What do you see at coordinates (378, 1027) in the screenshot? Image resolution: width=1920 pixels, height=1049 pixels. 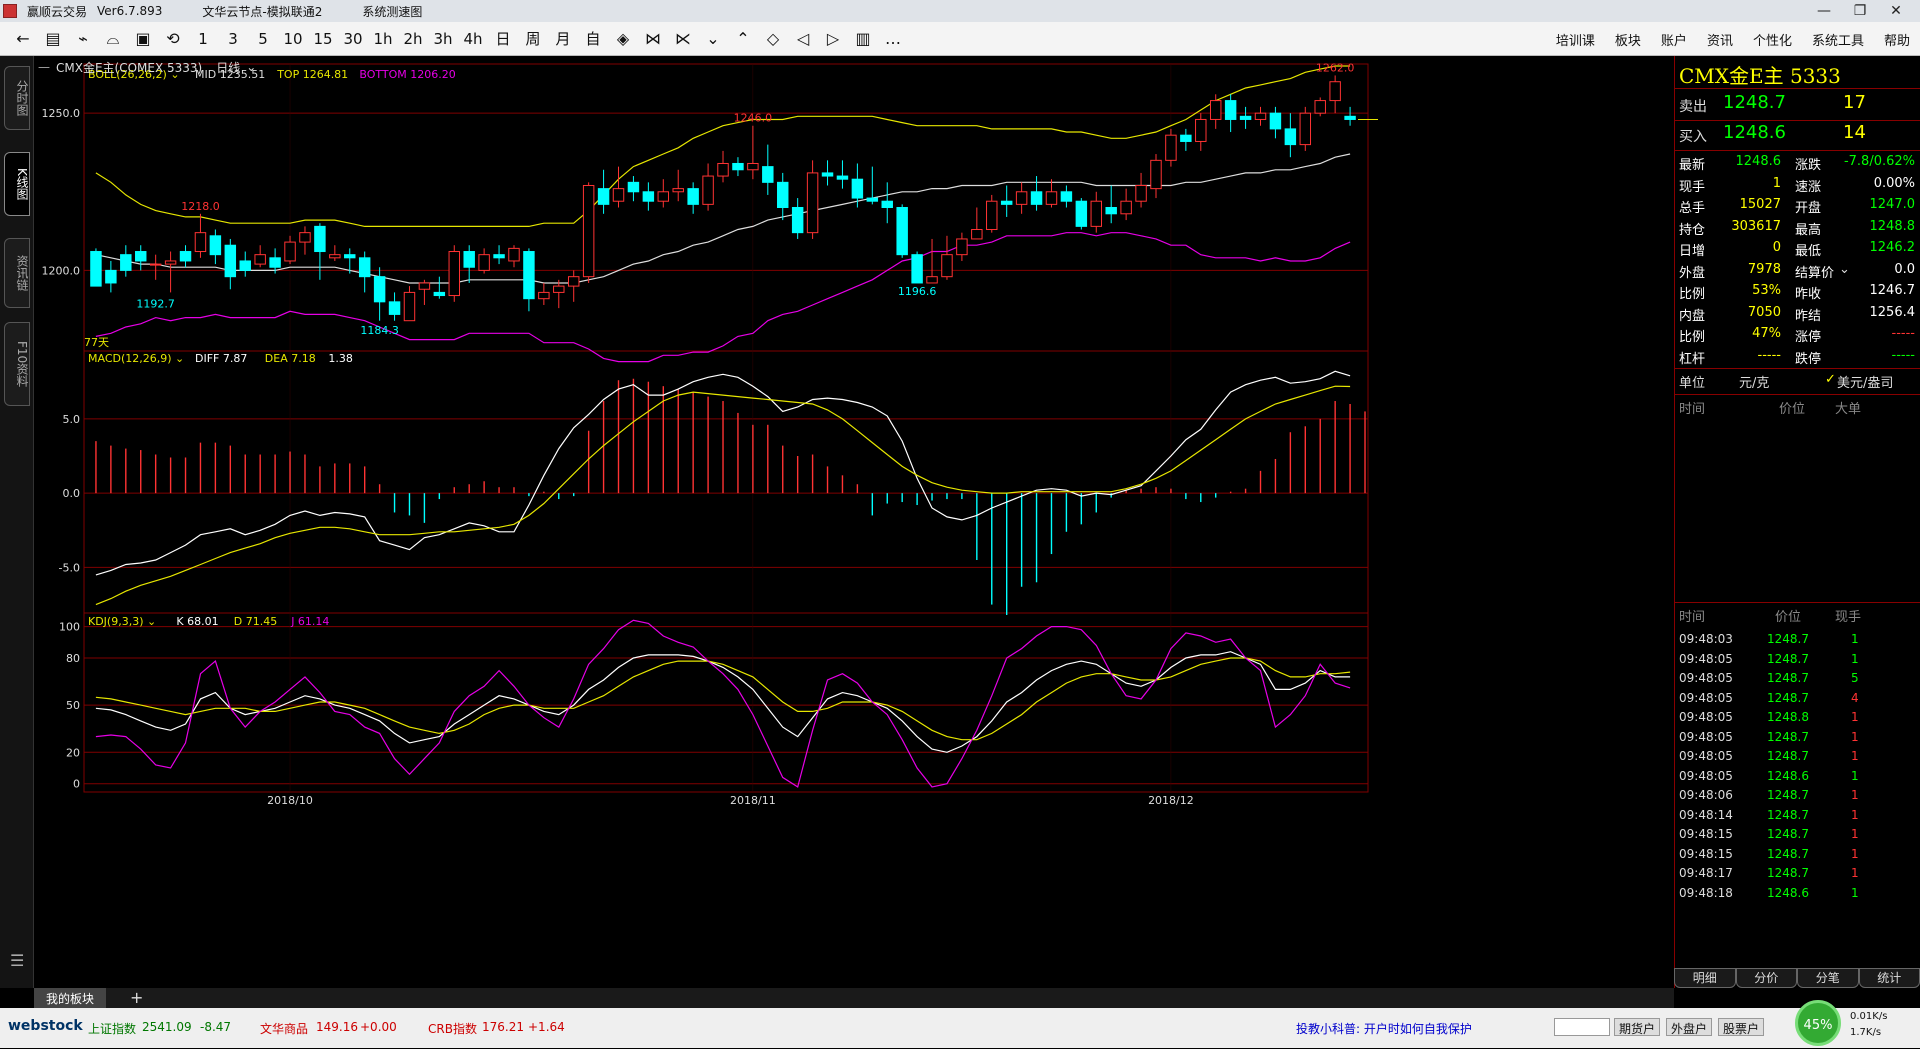 I see `index2-change: +0.00` at bounding box center [378, 1027].